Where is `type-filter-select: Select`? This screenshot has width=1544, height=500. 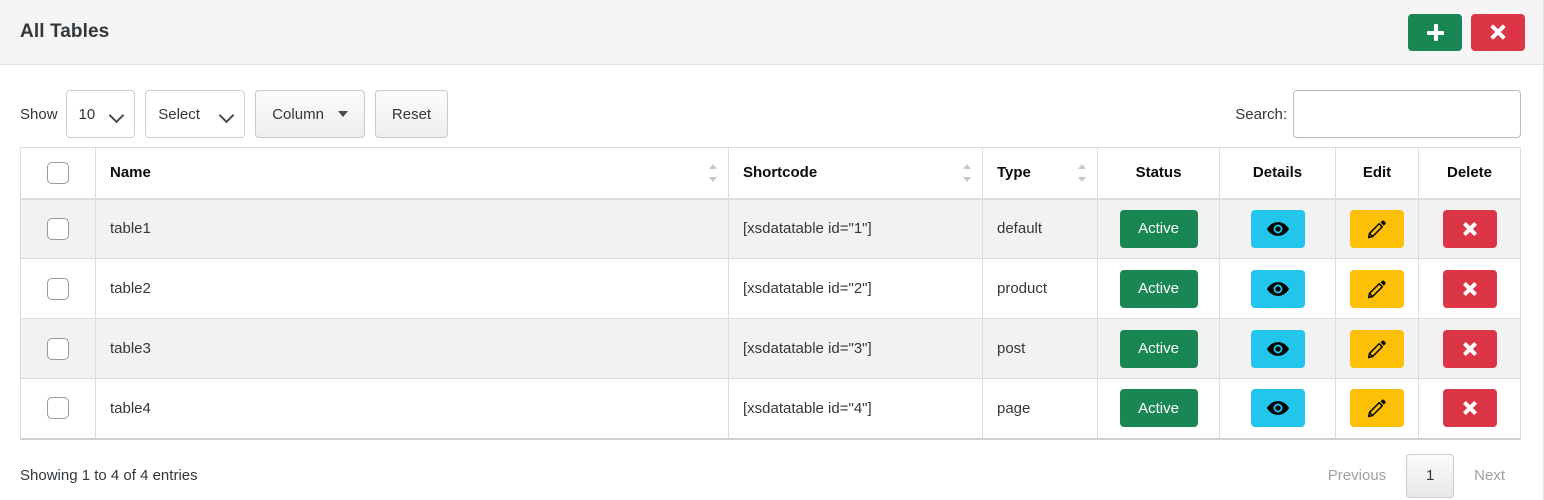 type-filter-select: Select is located at coordinates (195, 114).